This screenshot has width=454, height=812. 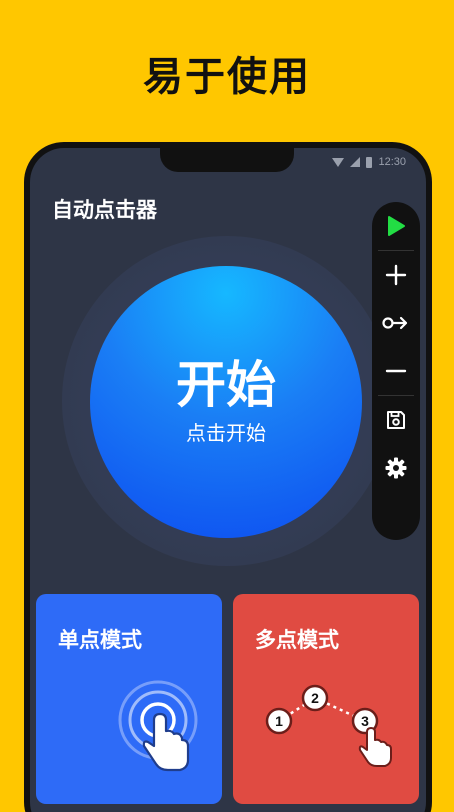 I want to click on start-button-label: 开始, so click(x=226, y=385).